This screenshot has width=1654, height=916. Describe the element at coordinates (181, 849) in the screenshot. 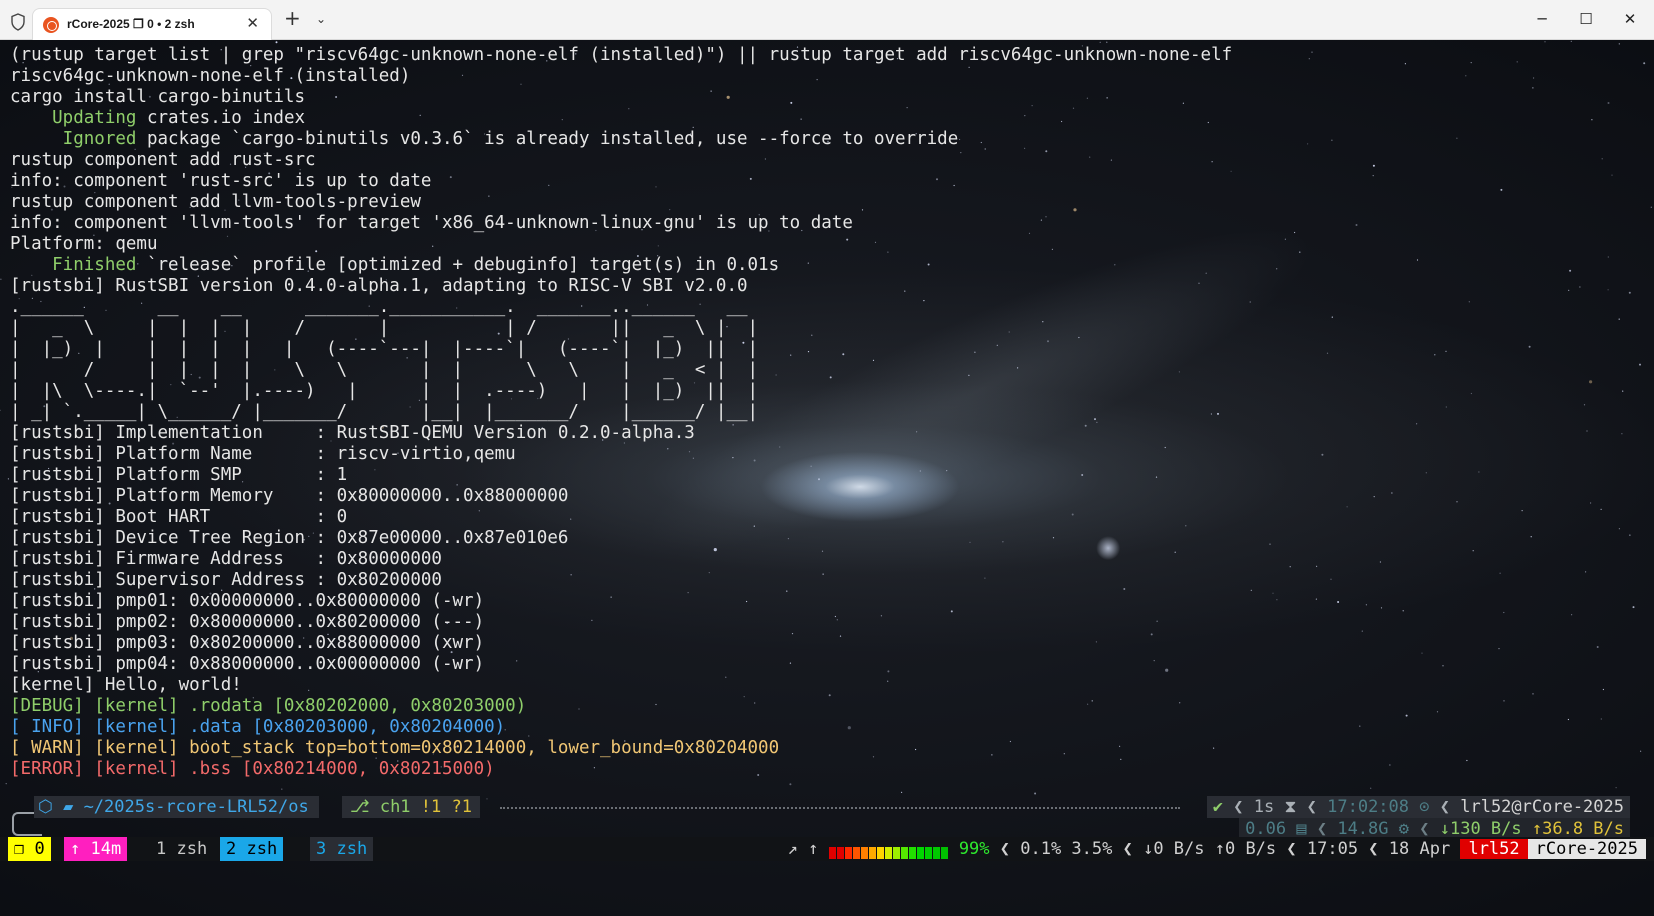

I see `tmux-window-1: 1 zsh` at that location.